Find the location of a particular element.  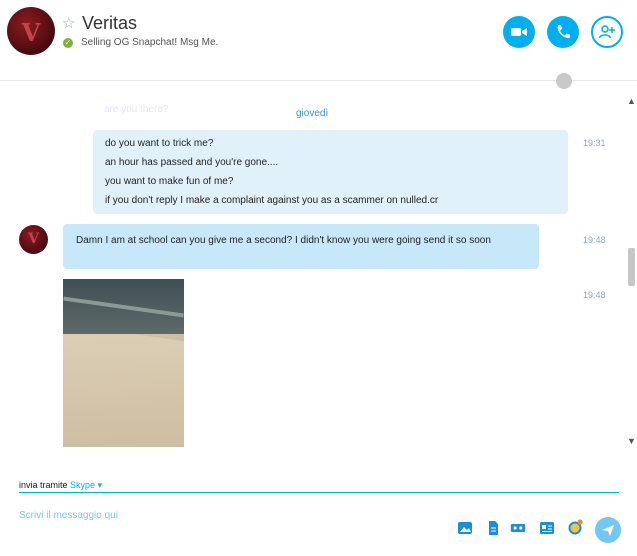

file-icon is located at coordinates (493, 528).